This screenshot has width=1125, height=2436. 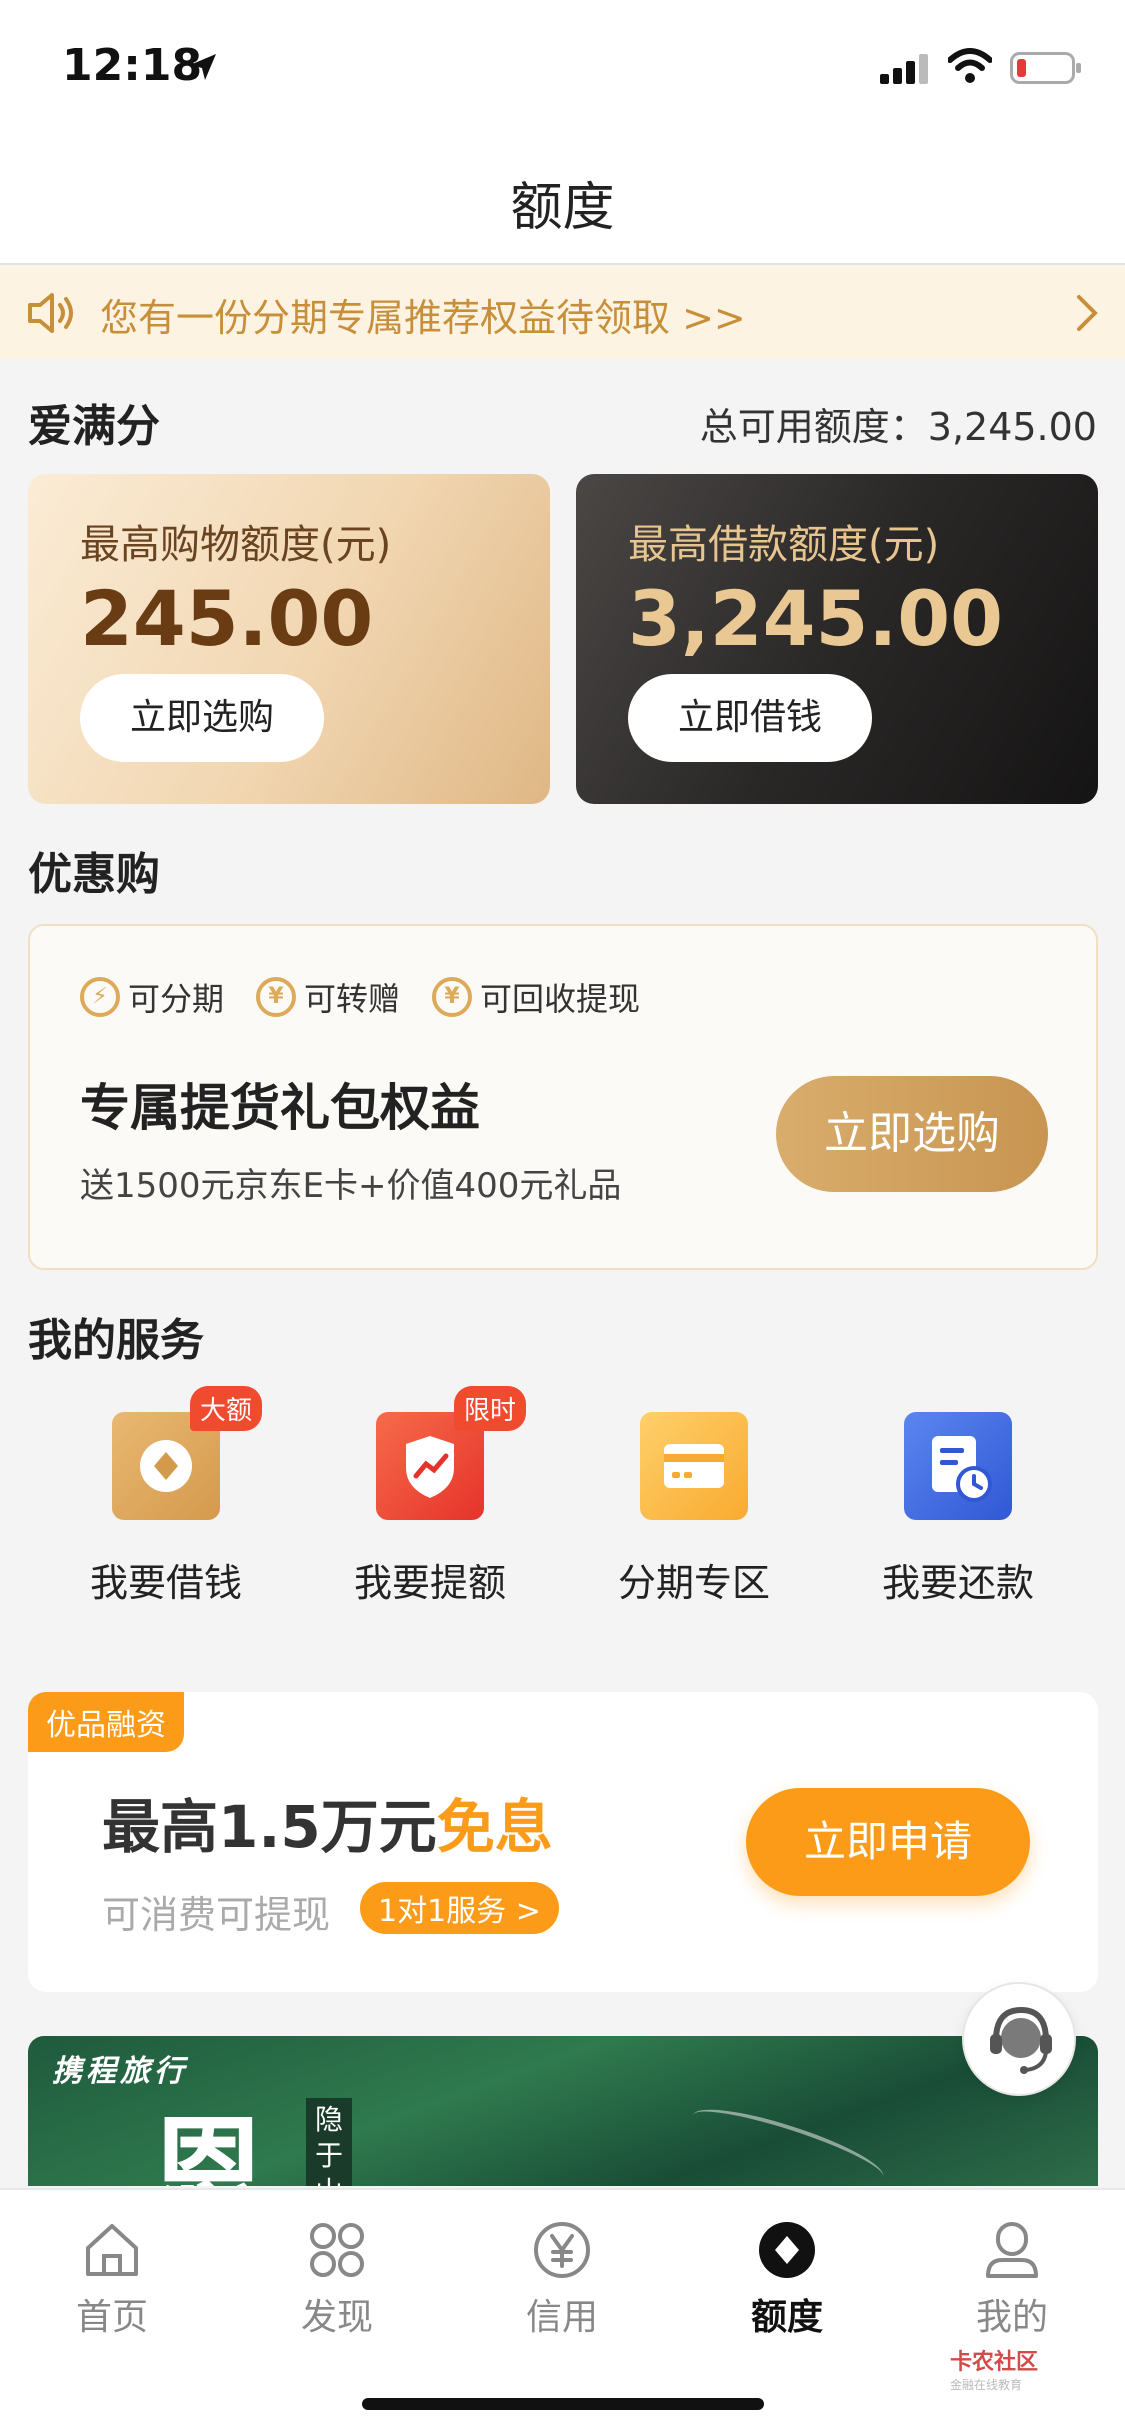 I want to click on tab-mine: 我的, so click(x=1012, y=2279).